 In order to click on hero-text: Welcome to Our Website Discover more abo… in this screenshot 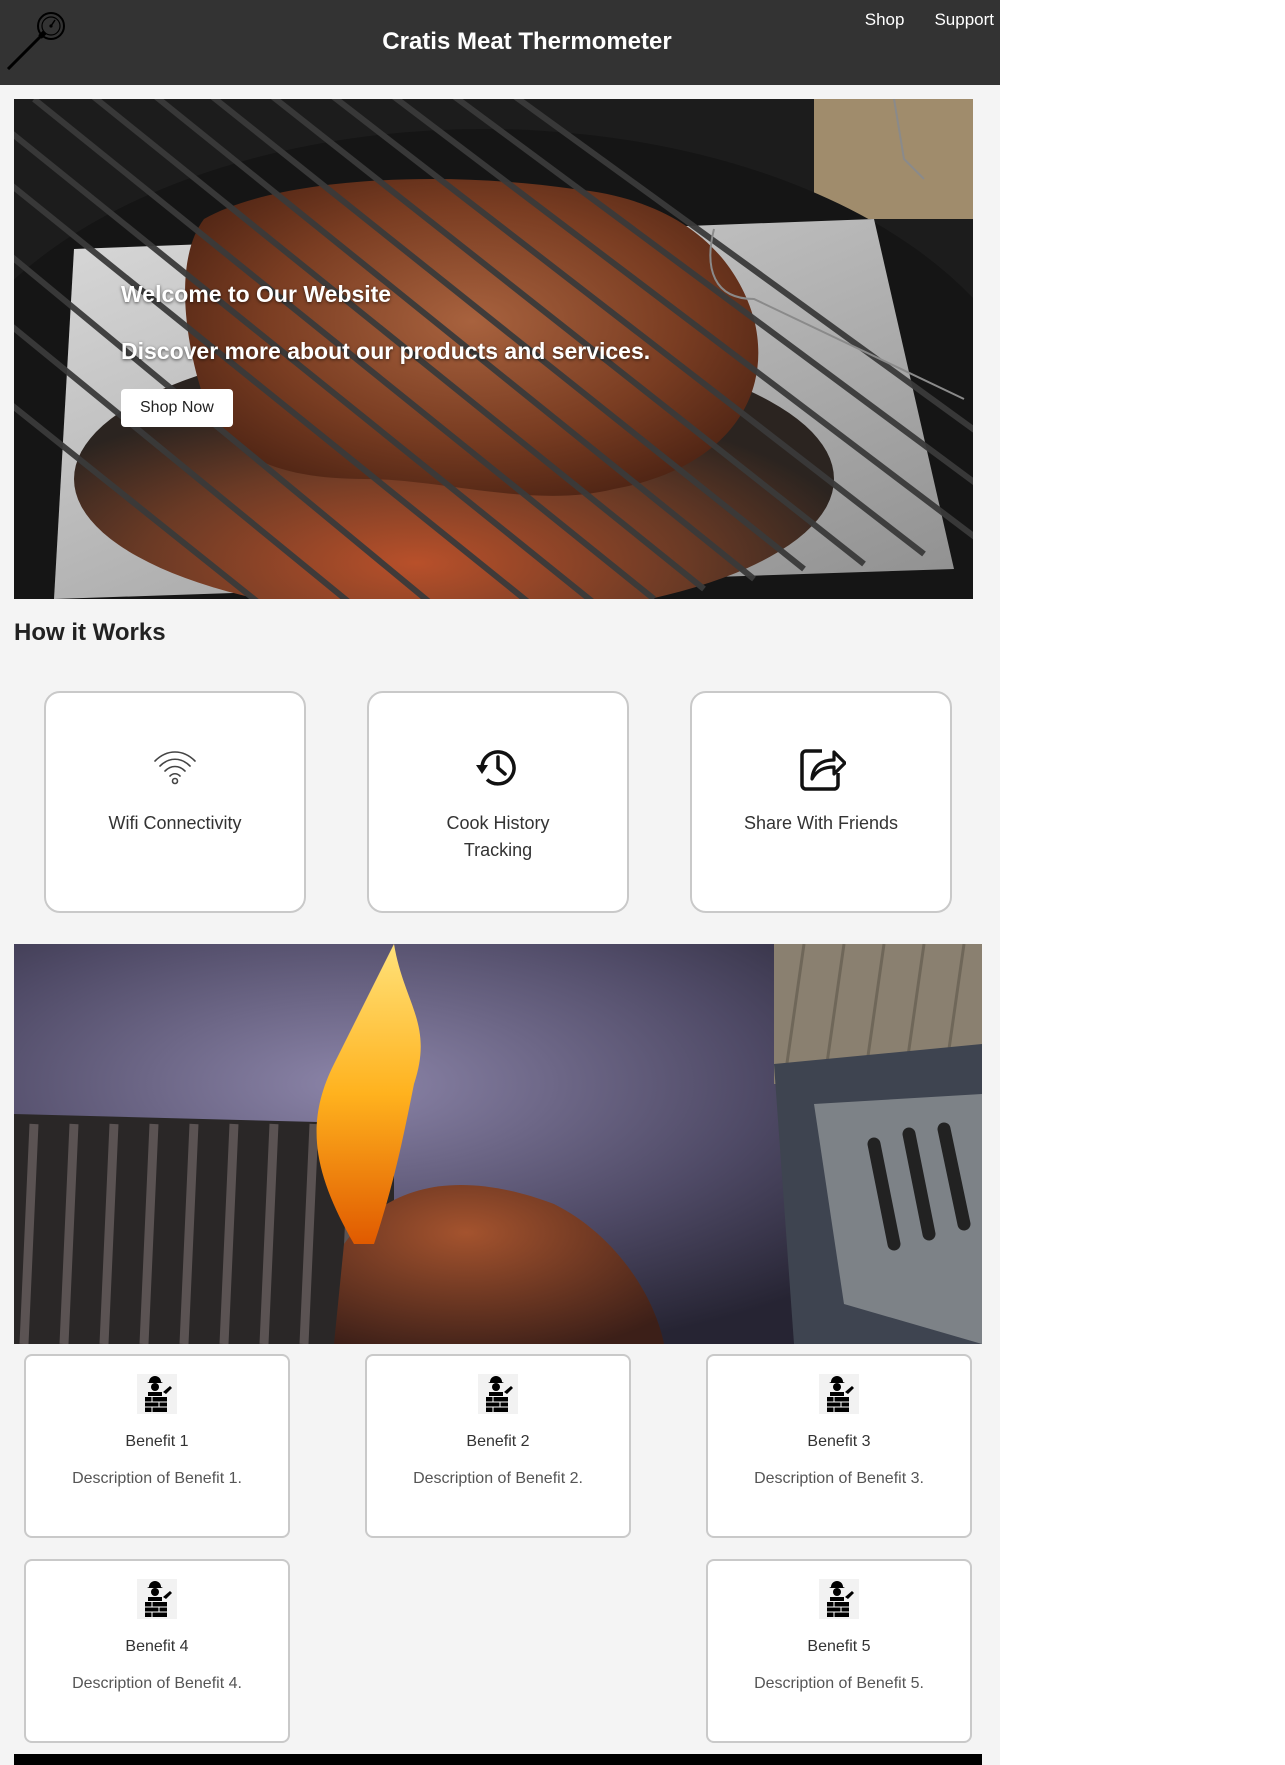, I will do `click(385, 354)`.